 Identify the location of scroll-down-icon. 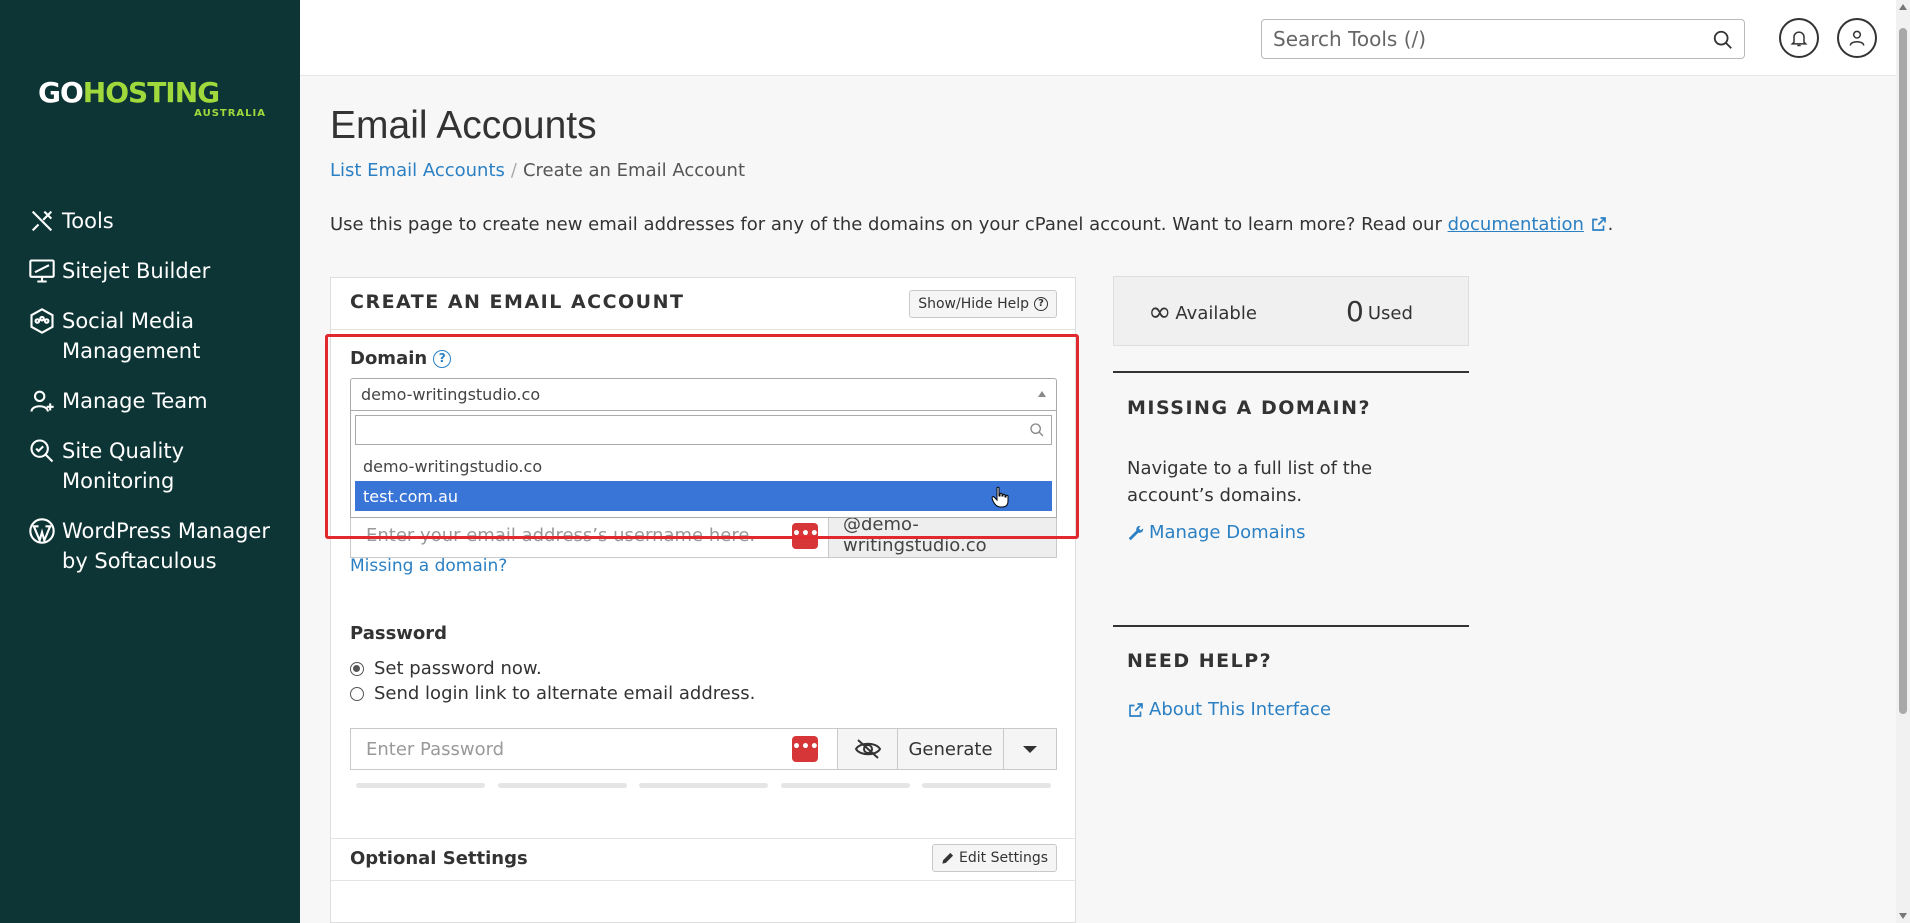
(1903, 916).